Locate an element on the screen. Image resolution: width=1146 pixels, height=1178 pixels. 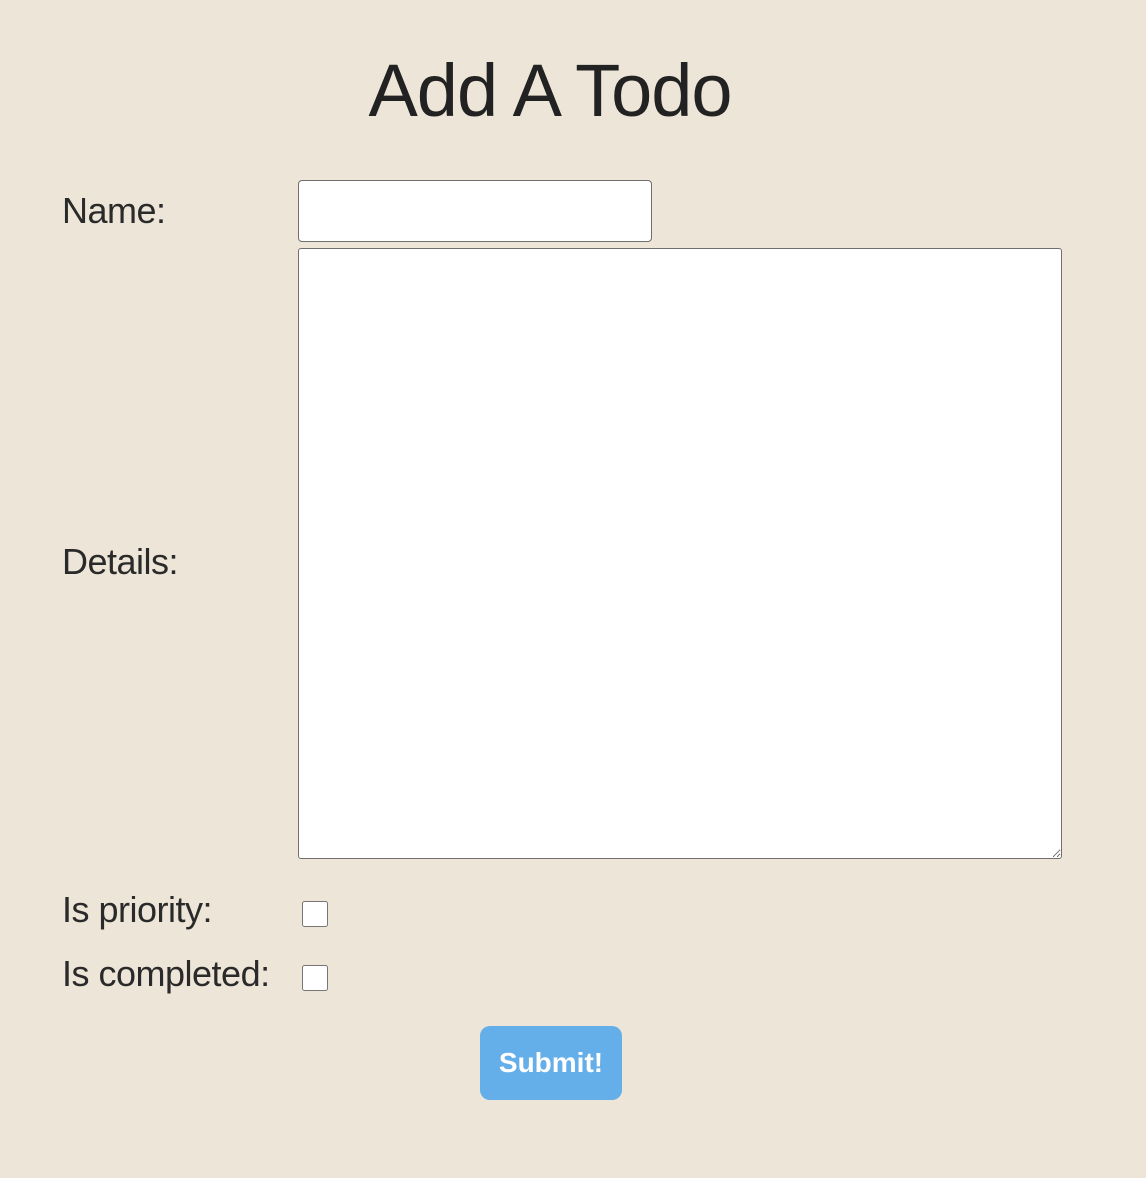
completed-checkbox is located at coordinates (315, 978).